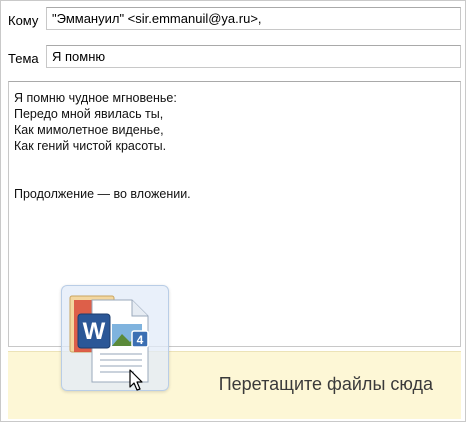 The image size is (466, 422). I want to click on body-line: Я помню чудное мгновенье:, so click(95, 98).